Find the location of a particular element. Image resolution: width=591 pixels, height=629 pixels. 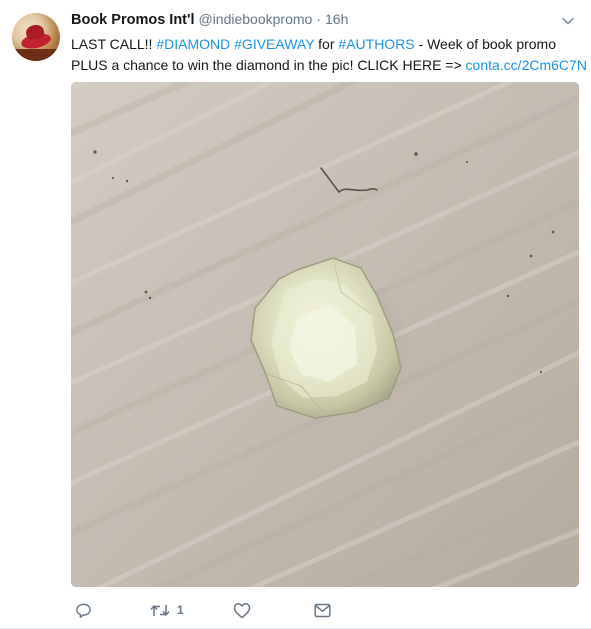

reply-button is located at coordinates (83, 610).